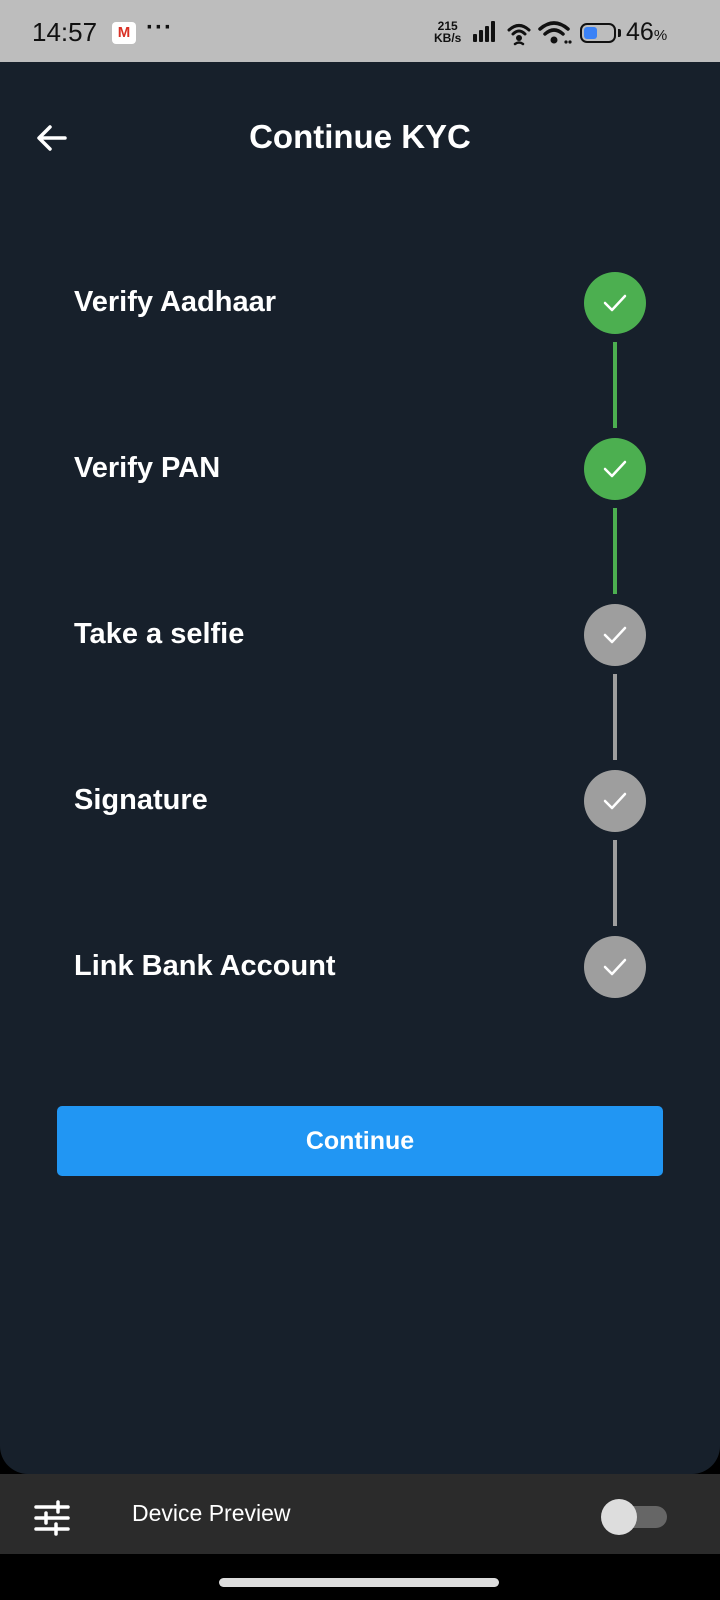 This screenshot has width=720, height=1600. What do you see at coordinates (448, 38) in the screenshot?
I see `network-speed-unit: KB/s` at bounding box center [448, 38].